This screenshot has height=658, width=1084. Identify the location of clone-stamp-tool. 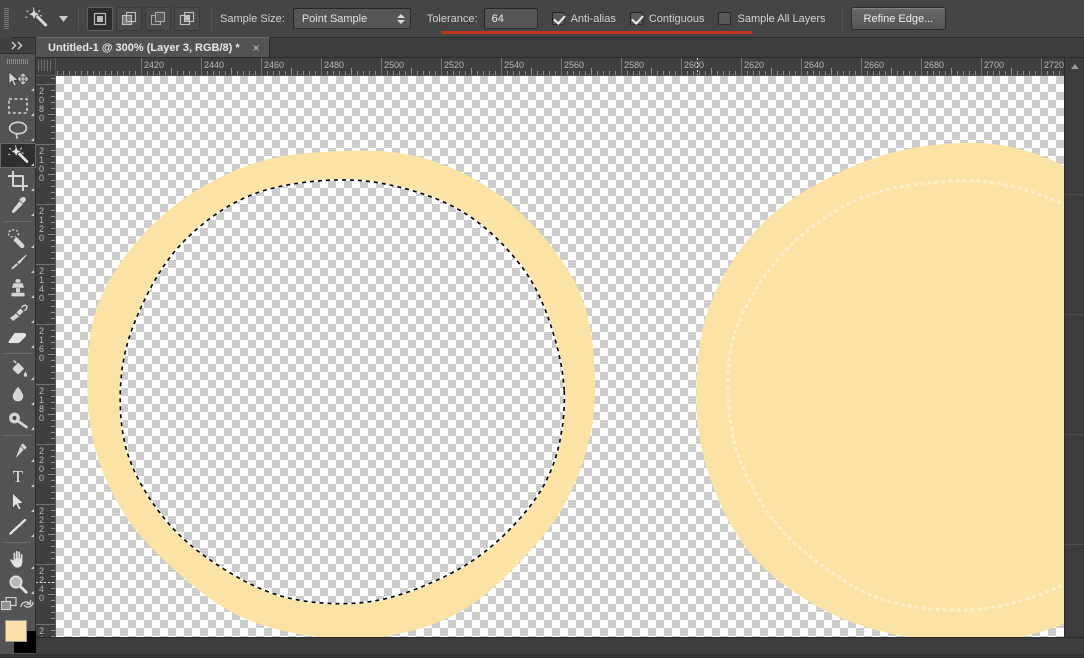
(18, 287).